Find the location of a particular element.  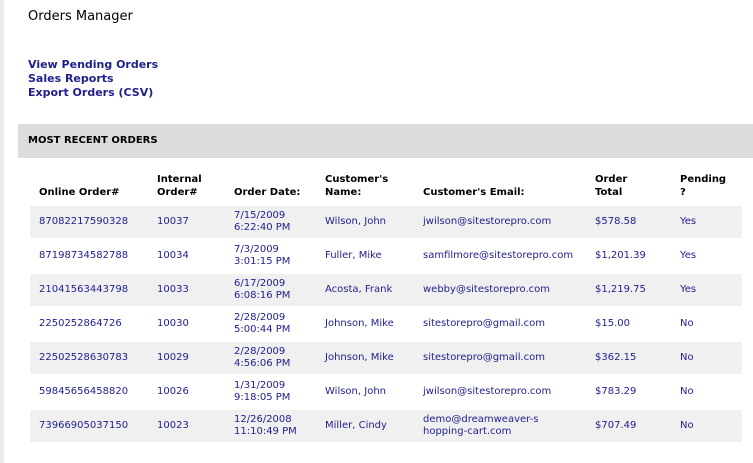

internal-order-link: 10033 is located at coordinates (186, 290).